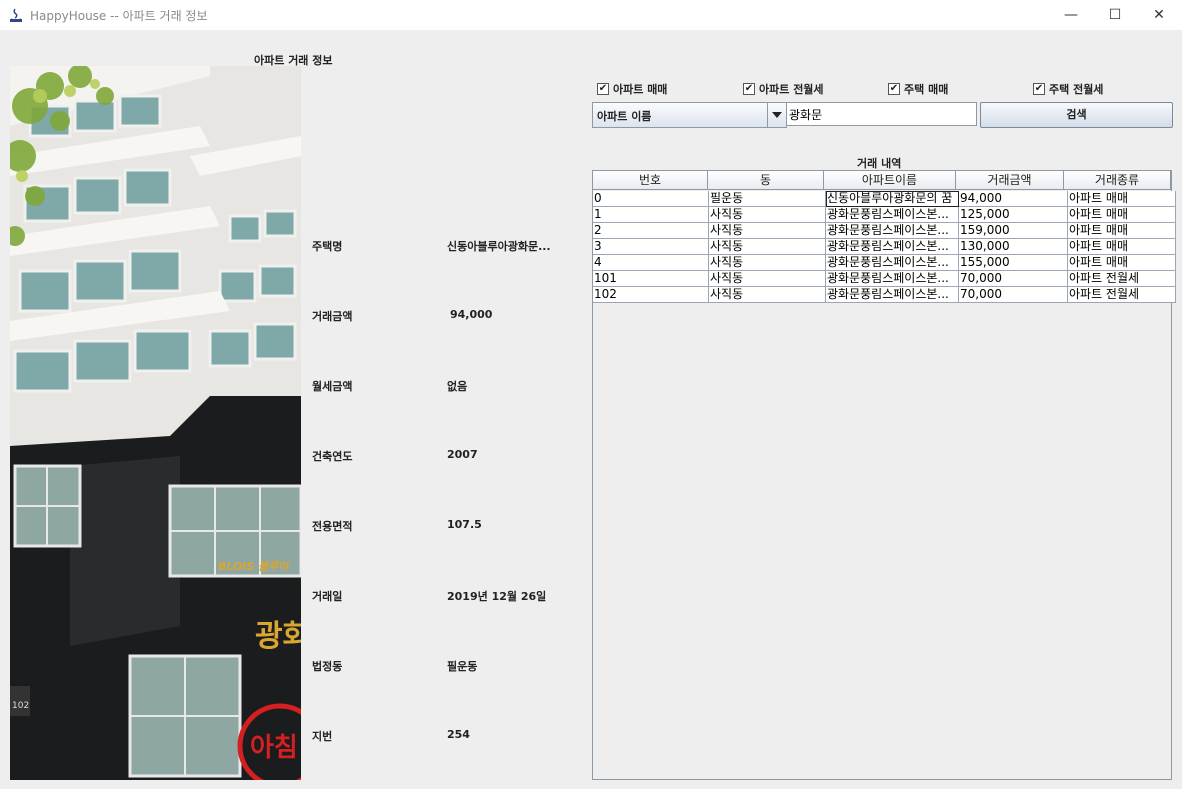 Image resolution: width=1182 pixels, height=789 pixels. Describe the element at coordinates (332, 386) in the screenshot. I see `label-monthly-rent: 월세금액` at that location.